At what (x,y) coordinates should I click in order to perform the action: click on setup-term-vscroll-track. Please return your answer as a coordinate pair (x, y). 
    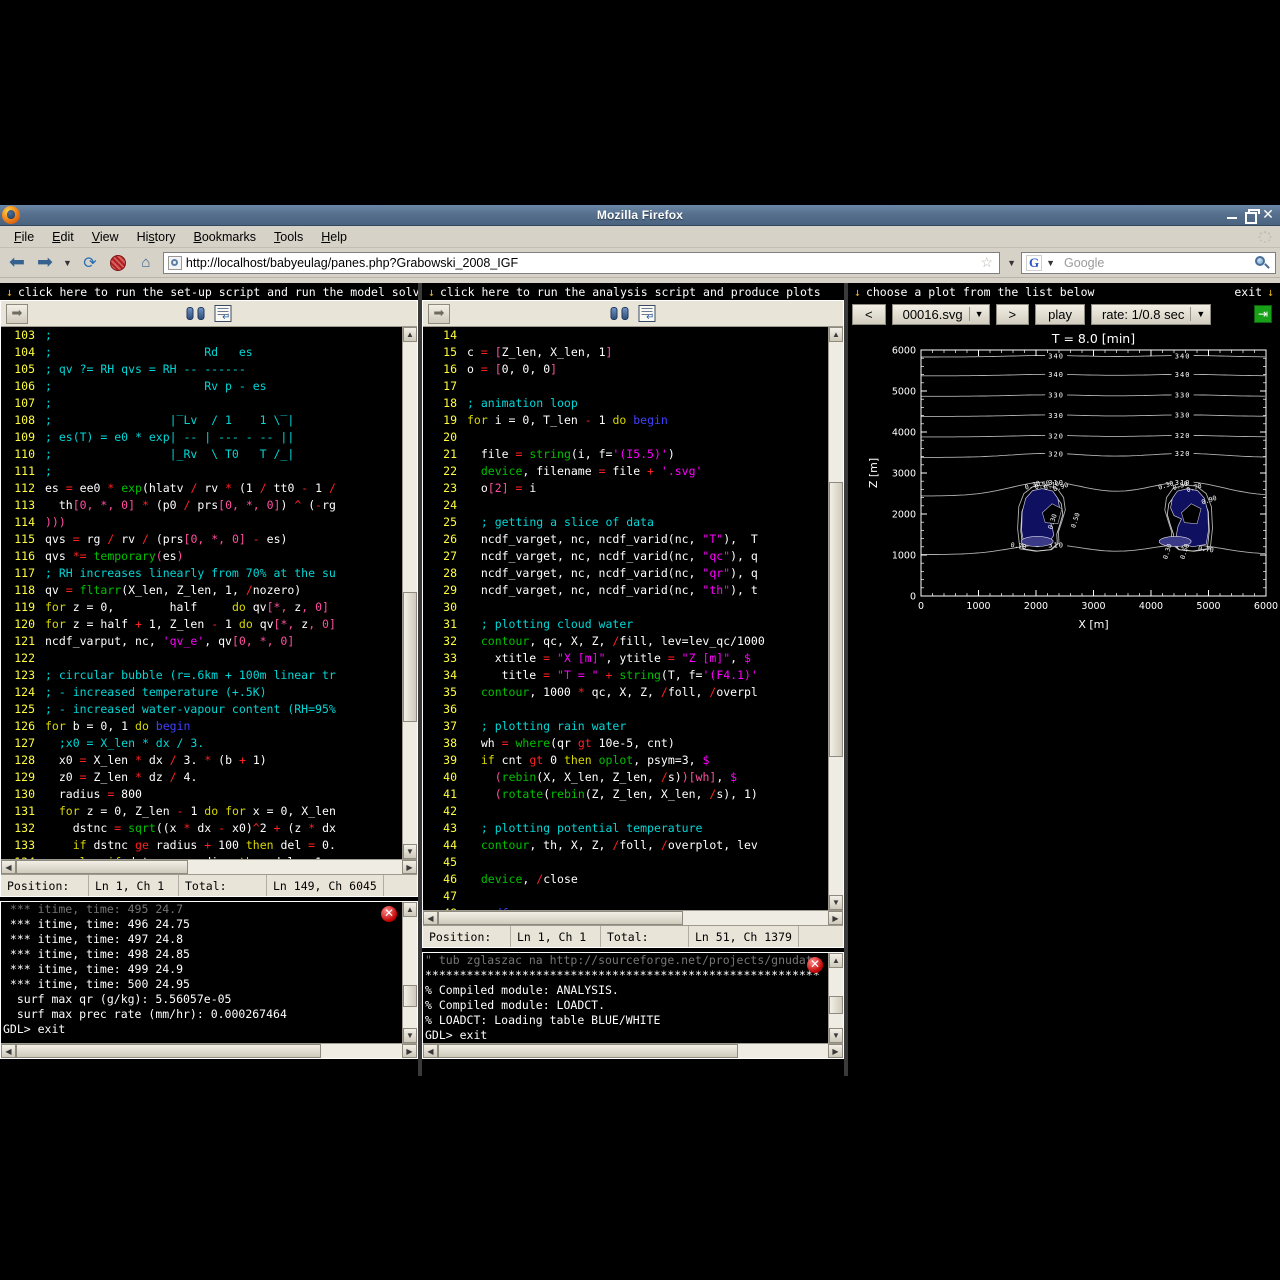
    Looking at the image, I should click on (410, 972).